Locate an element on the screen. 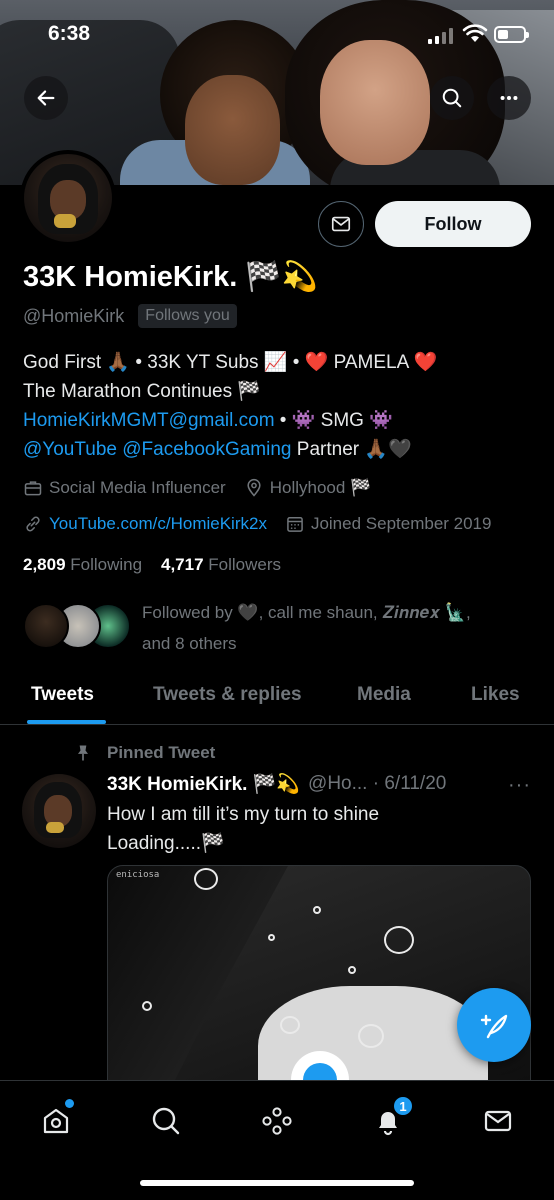 The width and height of the screenshot is (554, 1200). message-button is located at coordinates (341, 224).